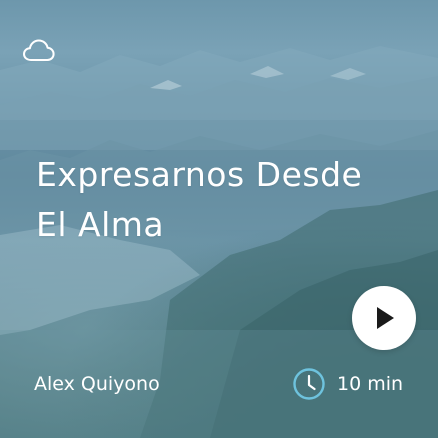  What do you see at coordinates (97, 384) in the screenshot?
I see `author-name: Alex Quiyono` at bounding box center [97, 384].